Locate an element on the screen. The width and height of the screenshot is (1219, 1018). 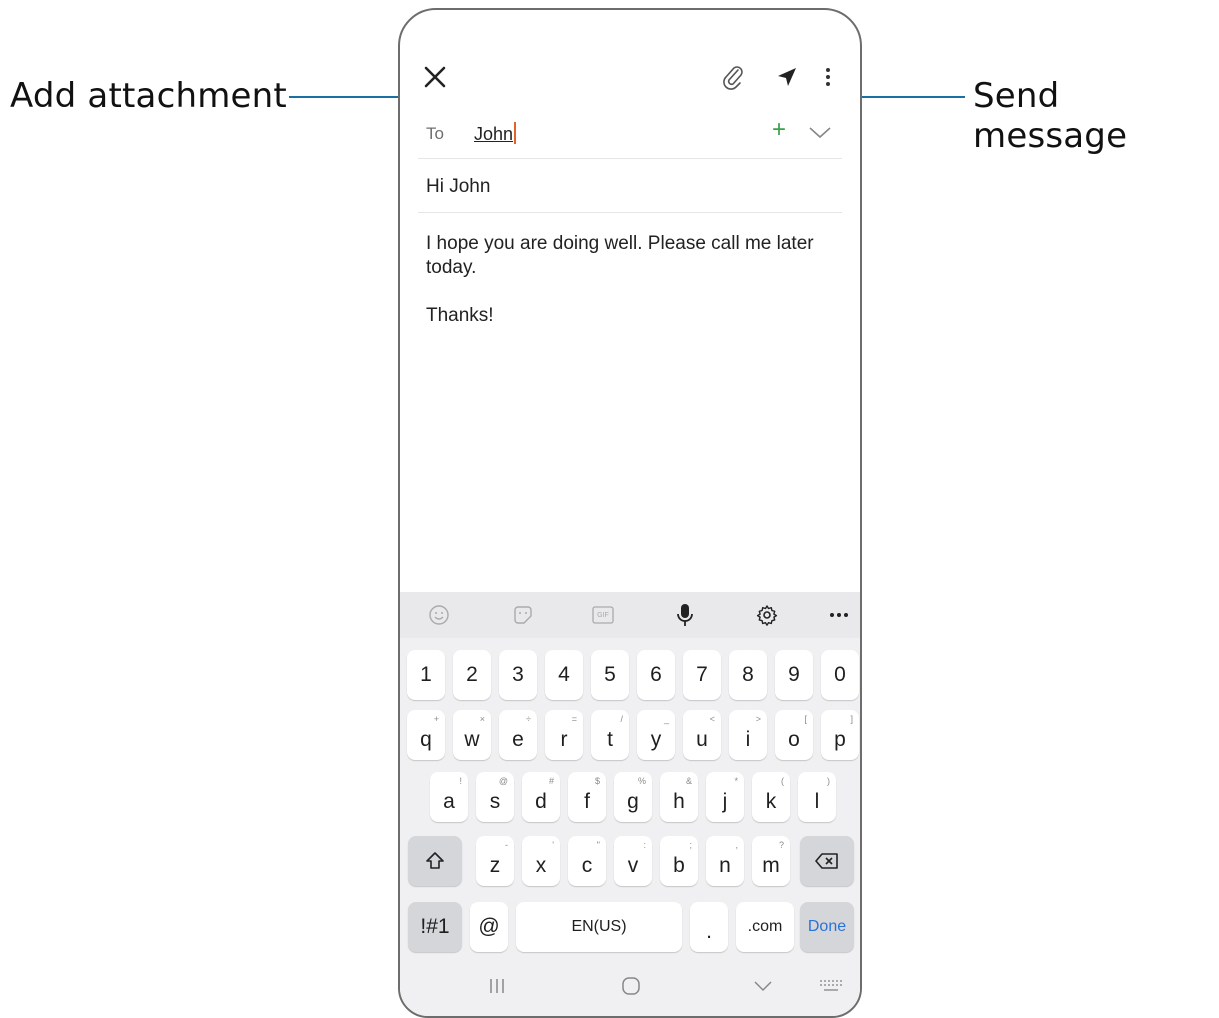
key-z: z- is located at coordinates (495, 861).